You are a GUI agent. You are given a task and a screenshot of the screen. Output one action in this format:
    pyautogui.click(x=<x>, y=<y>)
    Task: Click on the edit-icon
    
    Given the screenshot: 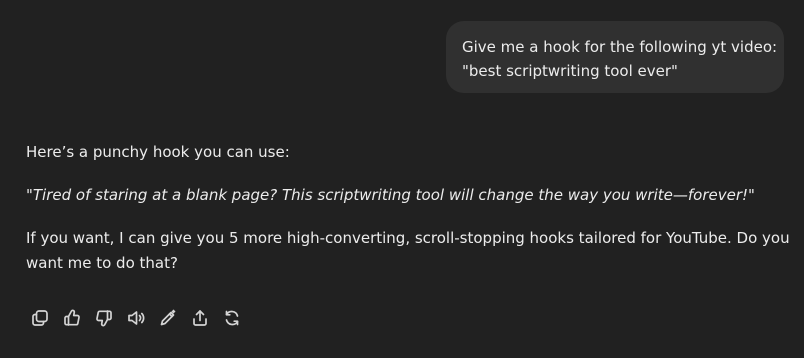 What is the action you would take?
    pyautogui.click(x=168, y=317)
    